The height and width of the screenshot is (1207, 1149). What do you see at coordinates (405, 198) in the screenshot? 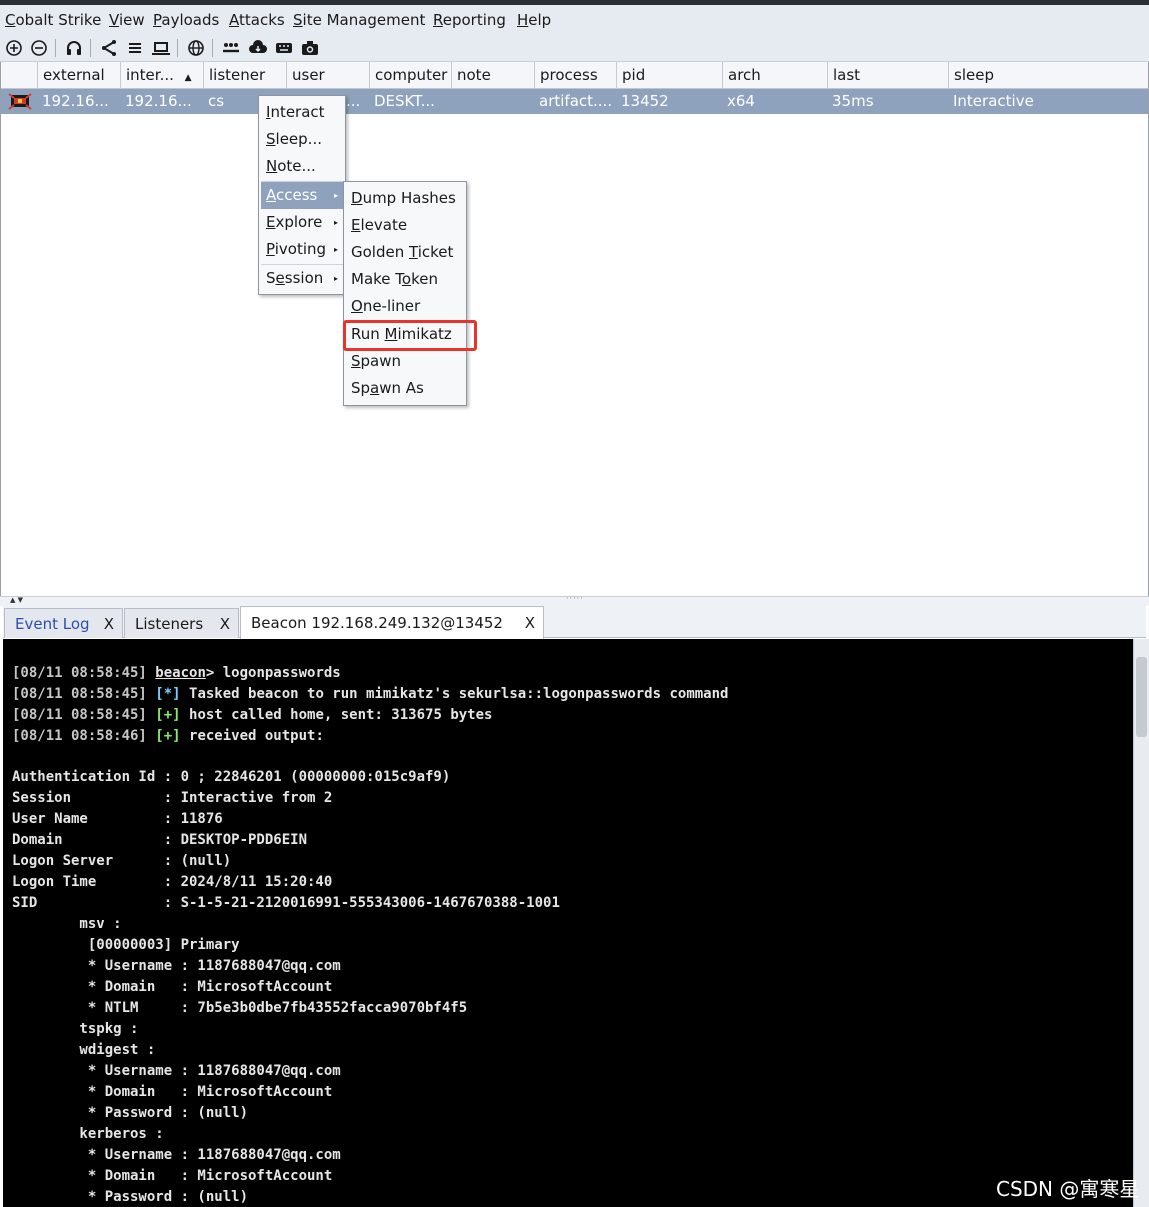
I see `menu-item-dump-hashes: Dump Hashes` at bounding box center [405, 198].